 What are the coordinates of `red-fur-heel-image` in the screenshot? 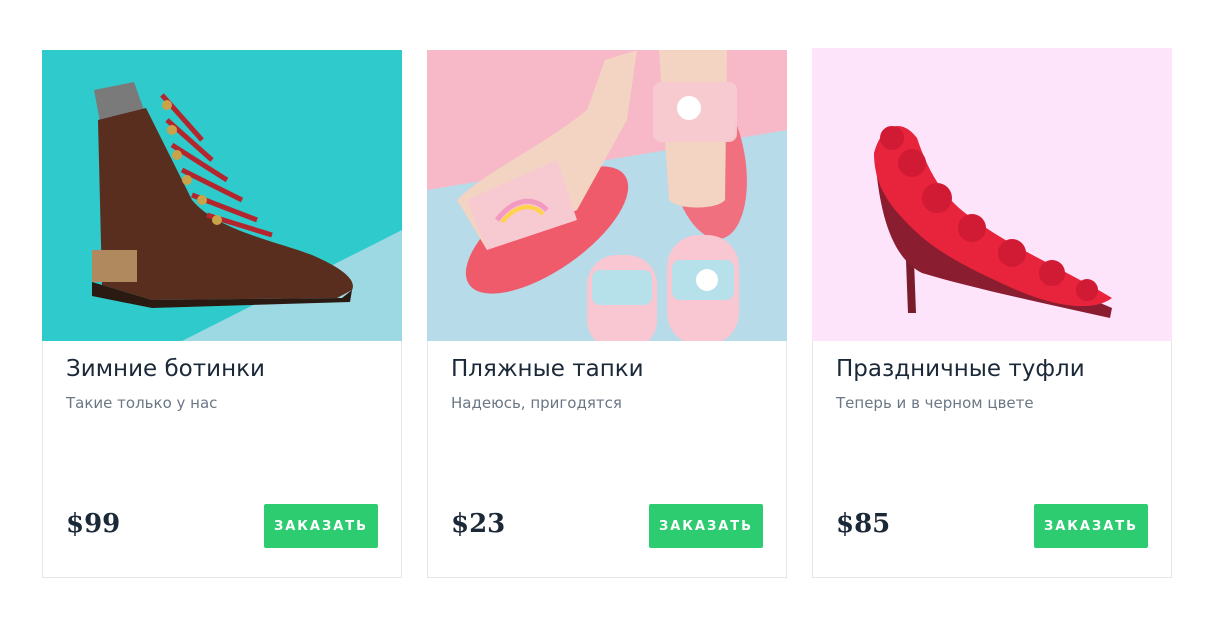 It's located at (992, 194).